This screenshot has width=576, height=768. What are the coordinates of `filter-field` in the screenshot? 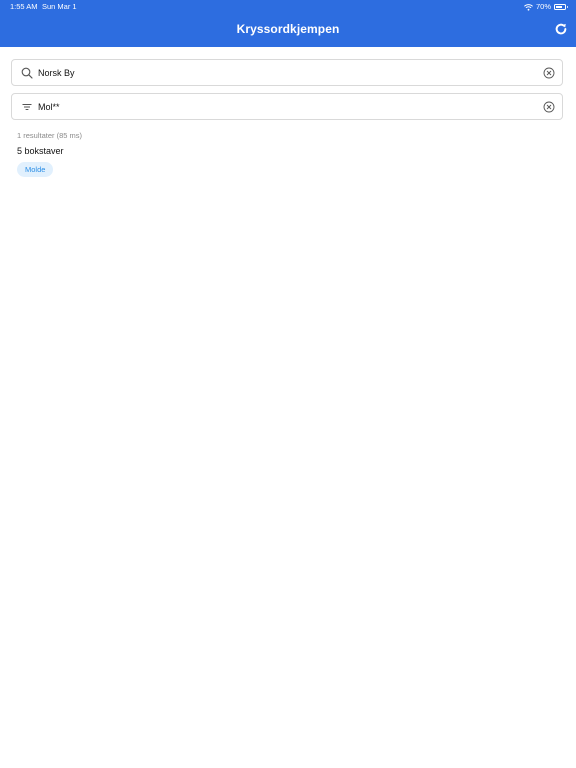 It's located at (287, 106).